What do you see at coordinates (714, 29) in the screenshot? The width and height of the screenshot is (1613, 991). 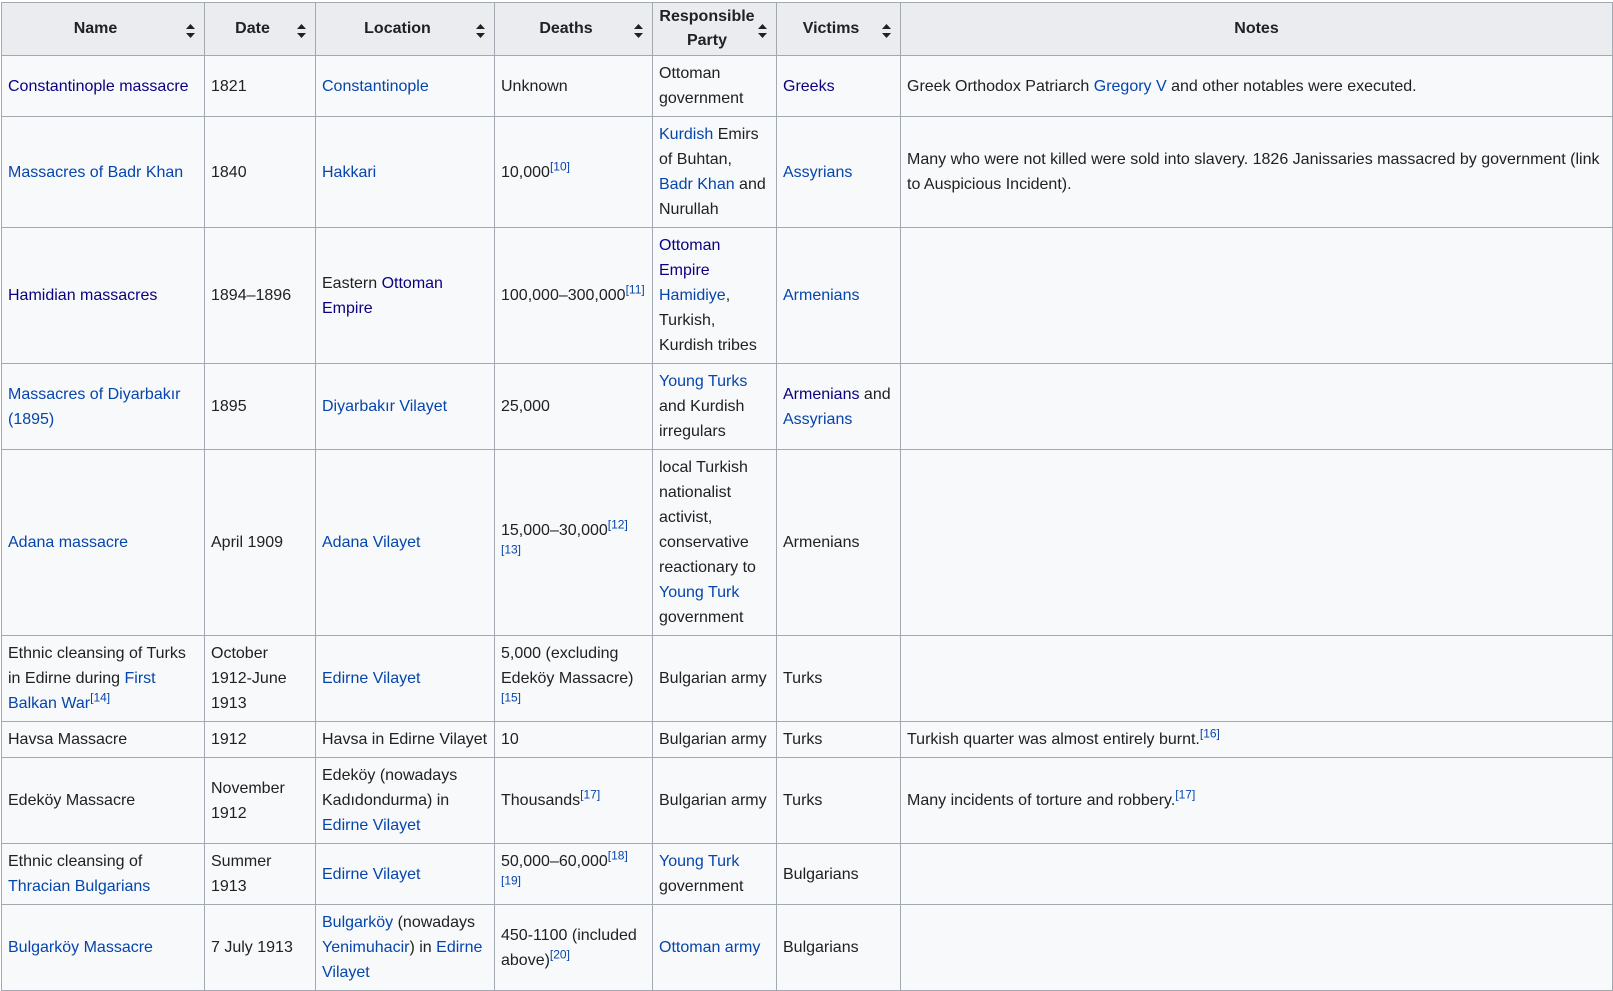 I see `column-header-responsible: Responsible Party` at bounding box center [714, 29].